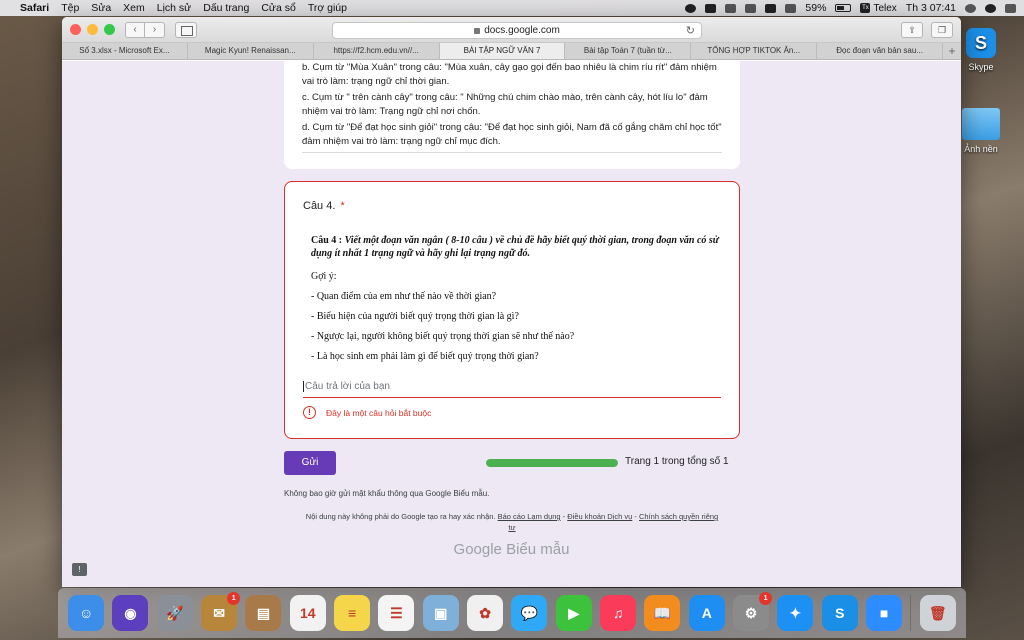  What do you see at coordinates (502, 51) in the screenshot?
I see `tab-bai-tap-ngu-van: BÀI TẬP NGỮ VĂN 7` at bounding box center [502, 51].